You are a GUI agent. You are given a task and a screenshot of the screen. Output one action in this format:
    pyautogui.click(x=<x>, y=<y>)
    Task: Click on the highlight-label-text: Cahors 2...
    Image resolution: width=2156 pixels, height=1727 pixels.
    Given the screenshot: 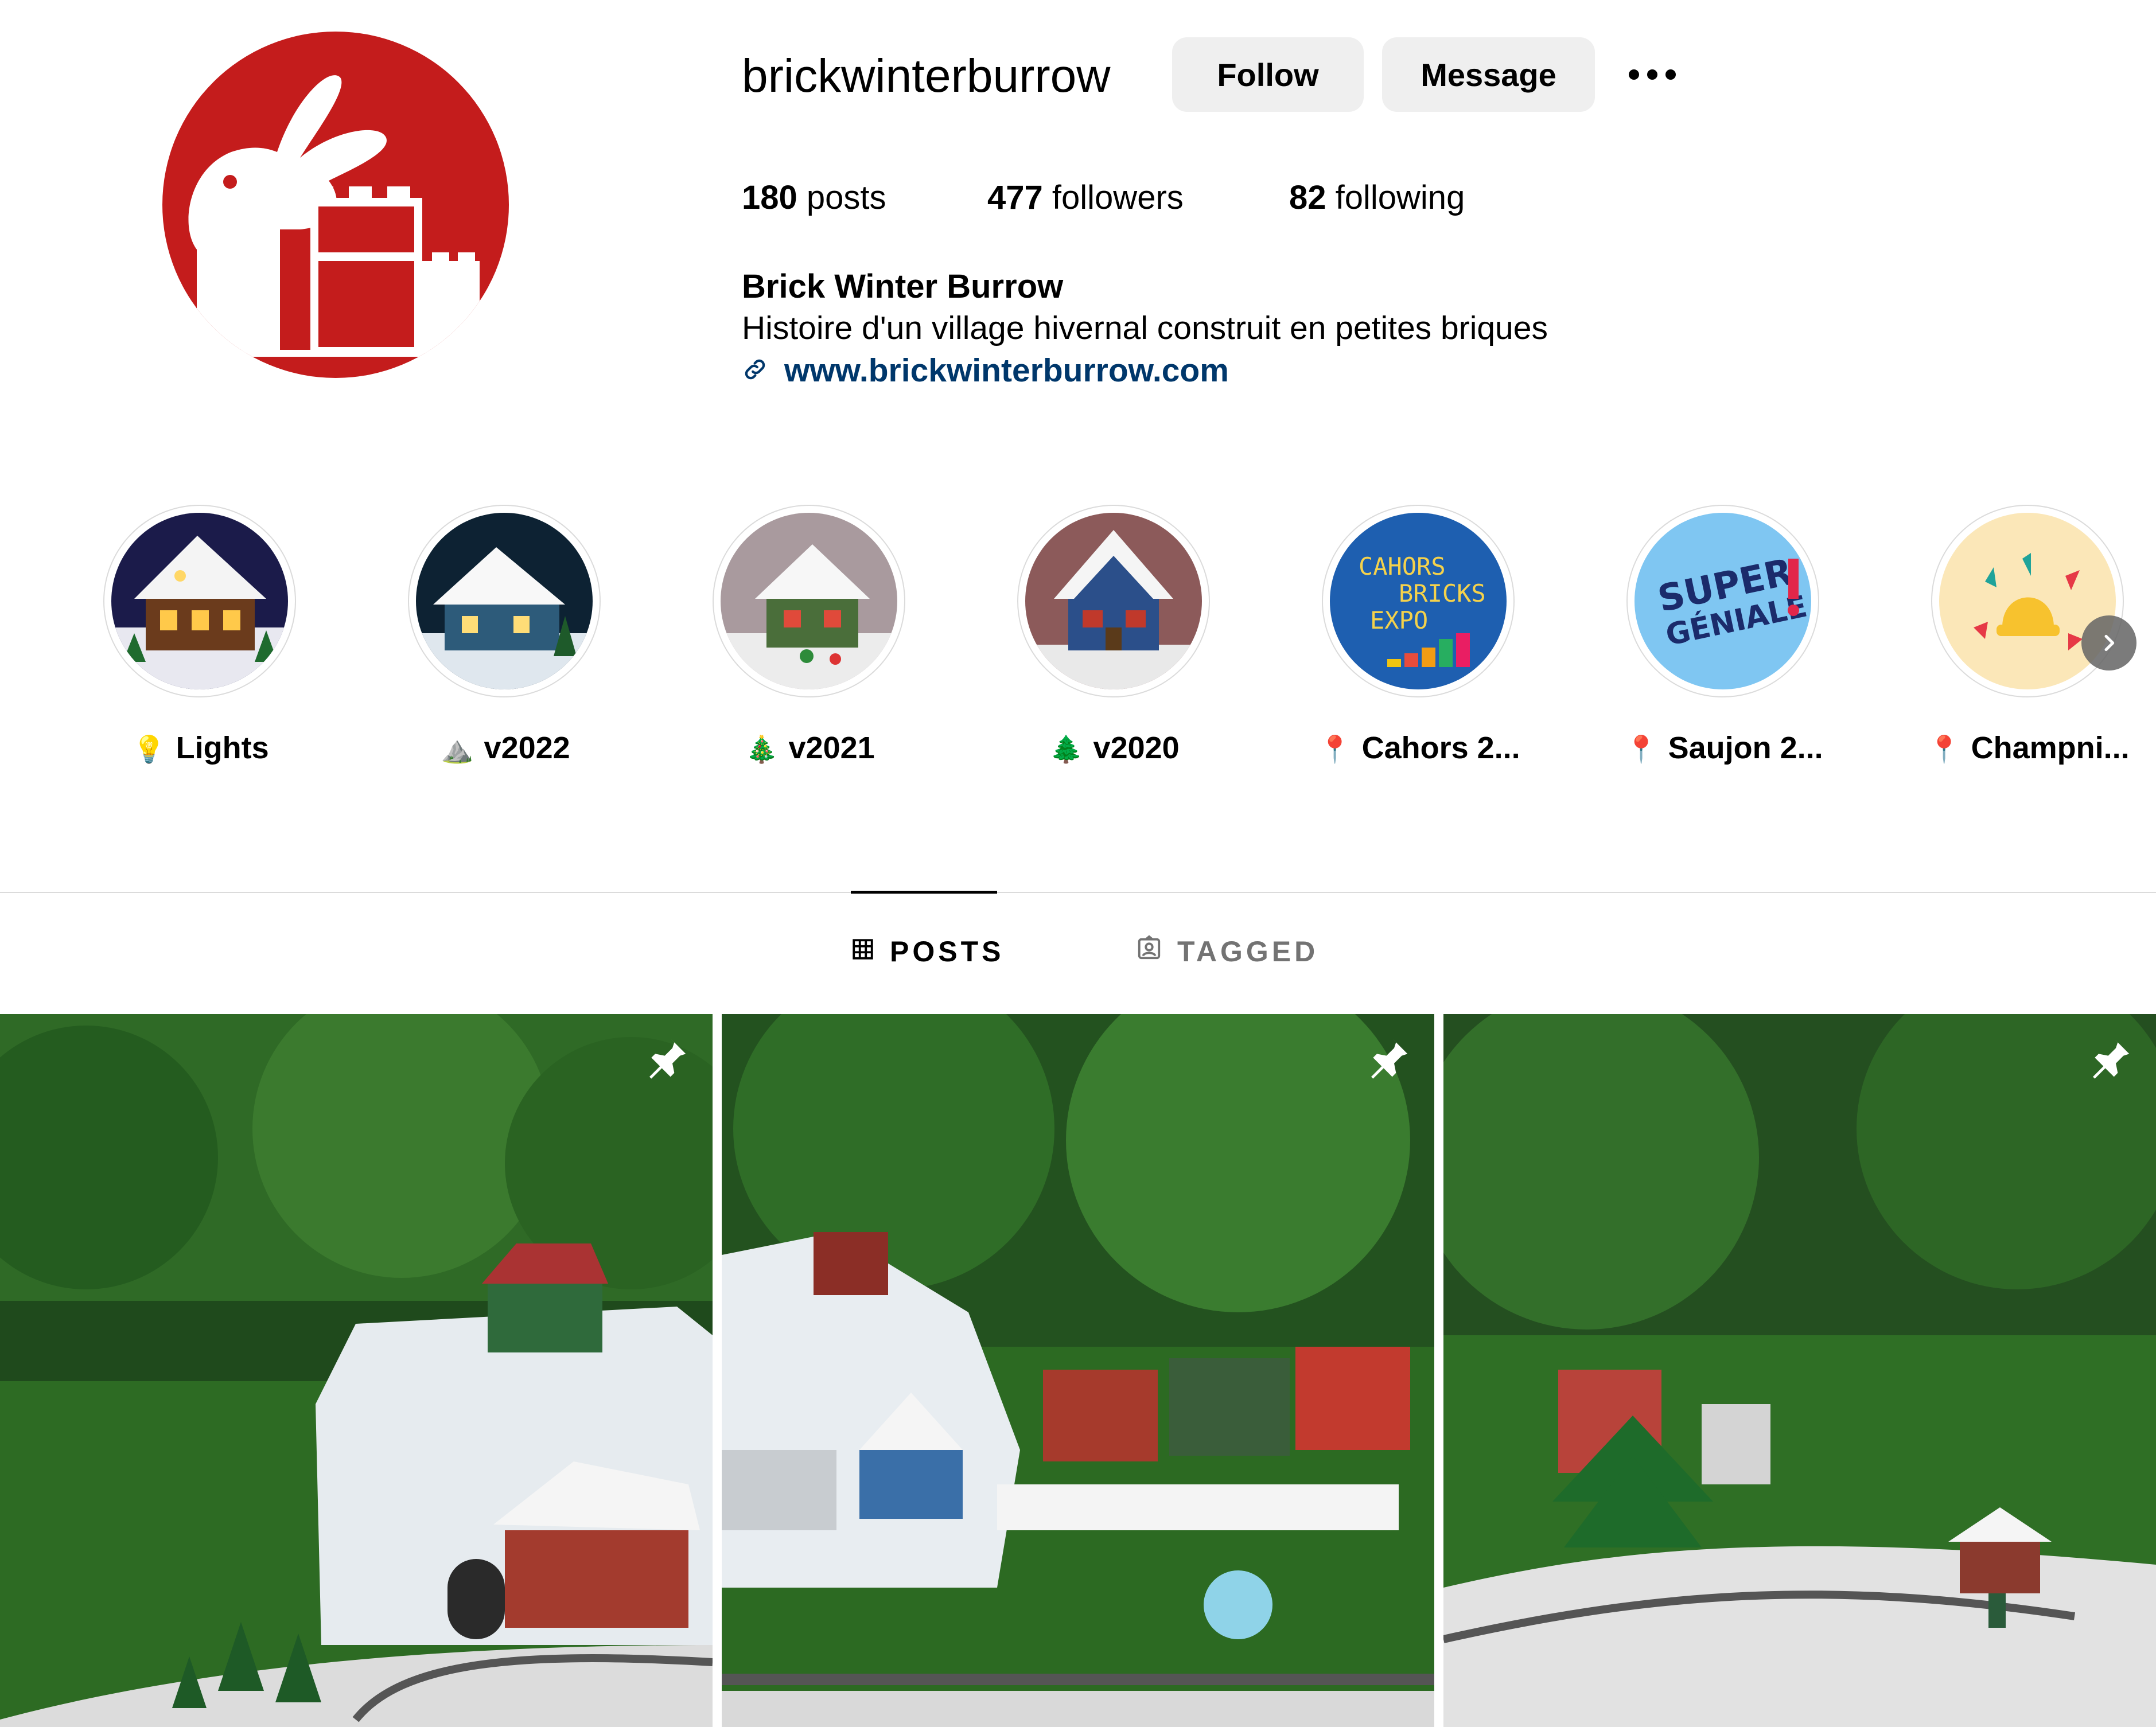 What is the action you would take?
    pyautogui.click(x=1440, y=748)
    